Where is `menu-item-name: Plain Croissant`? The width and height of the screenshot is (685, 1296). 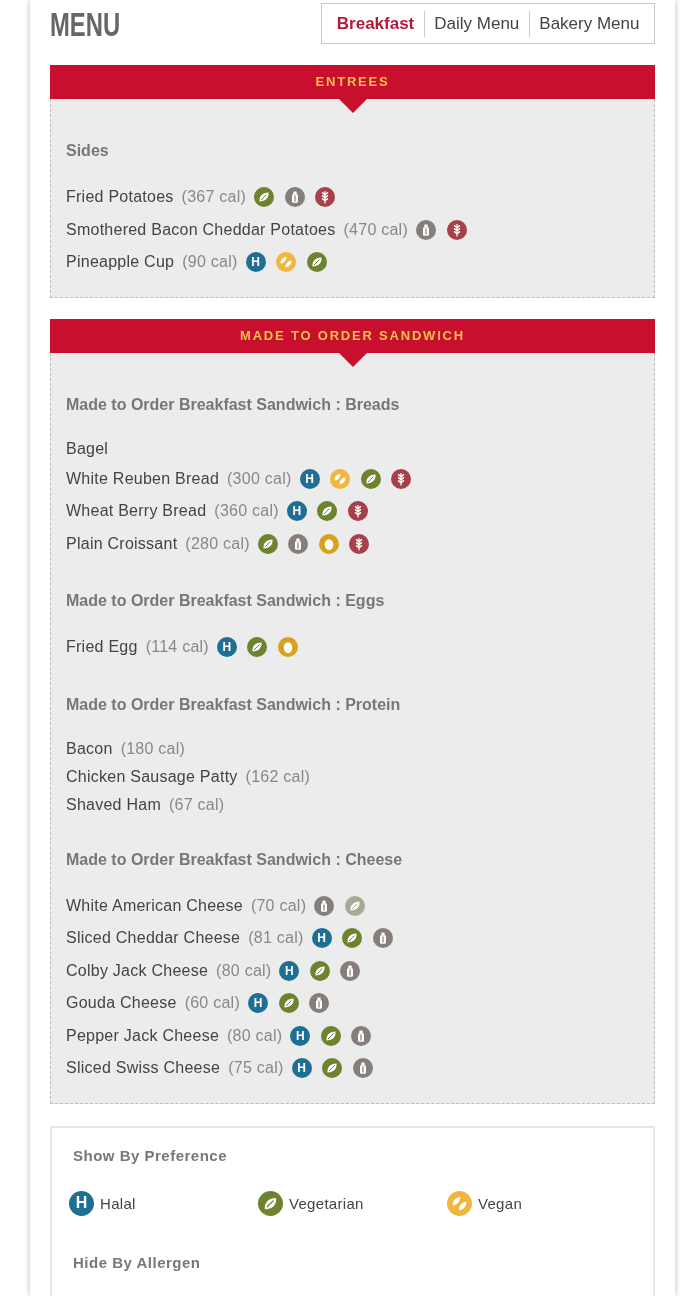 menu-item-name: Plain Croissant is located at coordinates (122, 543).